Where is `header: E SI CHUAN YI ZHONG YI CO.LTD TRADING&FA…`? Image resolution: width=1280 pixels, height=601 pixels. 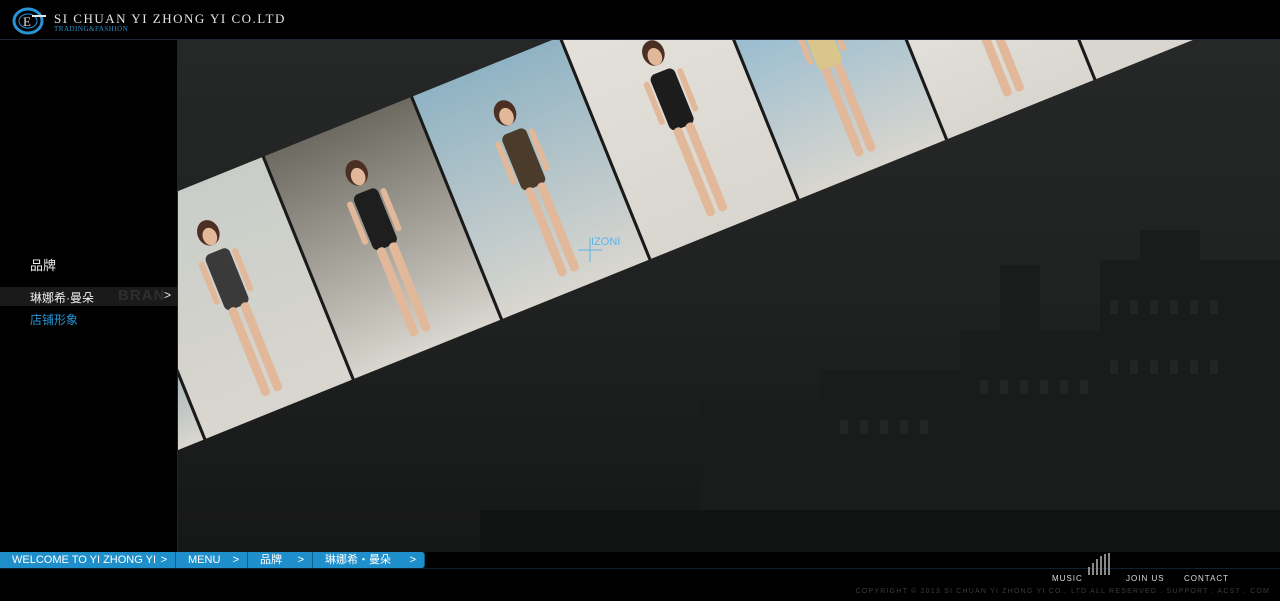
header: E SI CHUAN YI ZHONG YI CO.LTD TRADING&FA… is located at coordinates (640, 20).